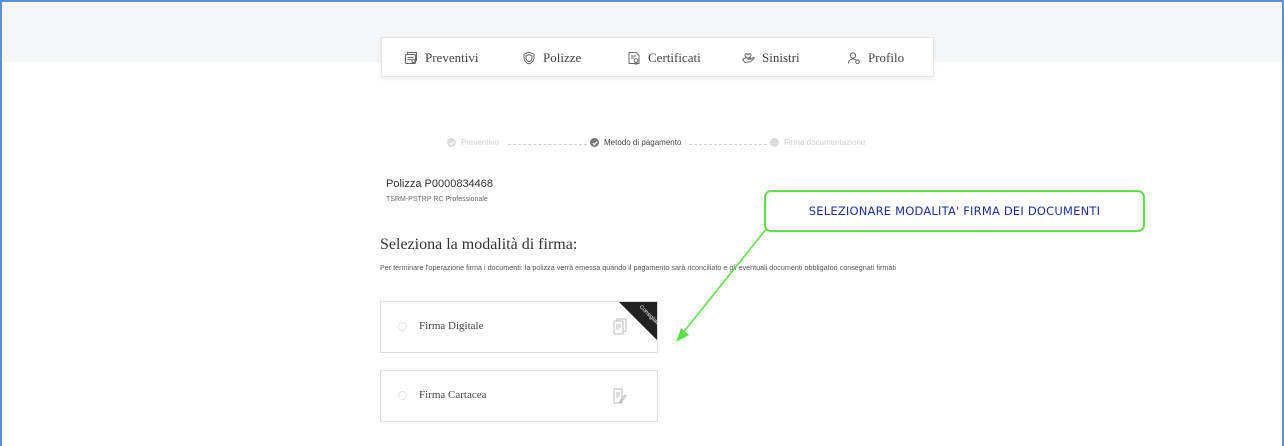 The width and height of the screenshot is (1284, 446). What do you see at coordinates (722, 284) in the screenshot?
I see `annotation-arrow` at bounding box center [722, 284].